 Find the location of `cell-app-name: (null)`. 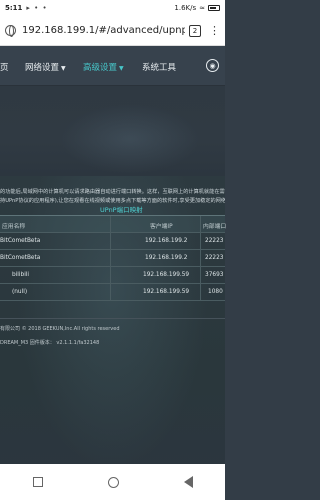

cell-app-name: (null) is located at coordinates (20, 292).